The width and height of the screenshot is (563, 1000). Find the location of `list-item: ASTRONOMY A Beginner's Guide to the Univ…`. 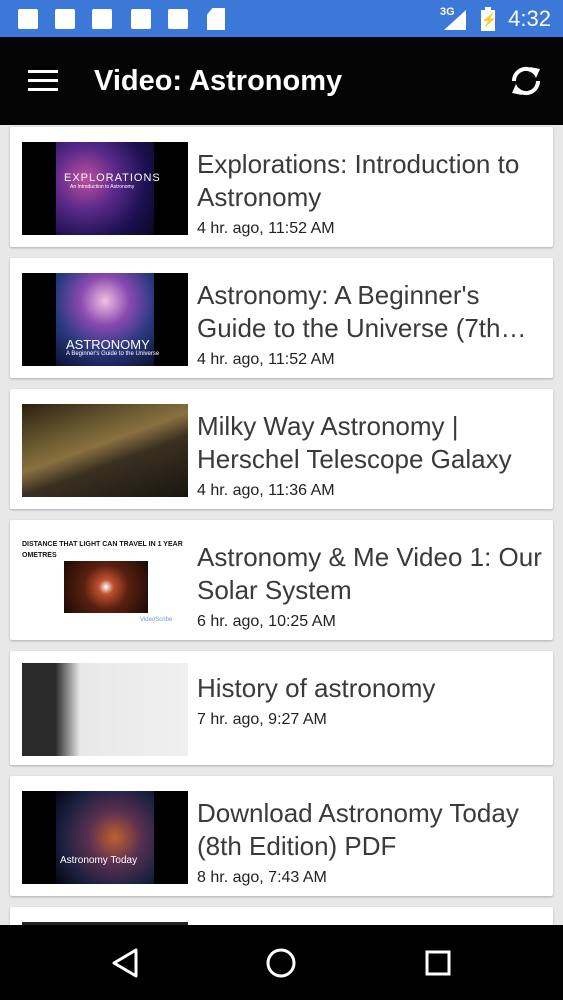

list-item: ASTRONOMY A Beginner's Guide to the Univ… is located at coordinates (281, 318).